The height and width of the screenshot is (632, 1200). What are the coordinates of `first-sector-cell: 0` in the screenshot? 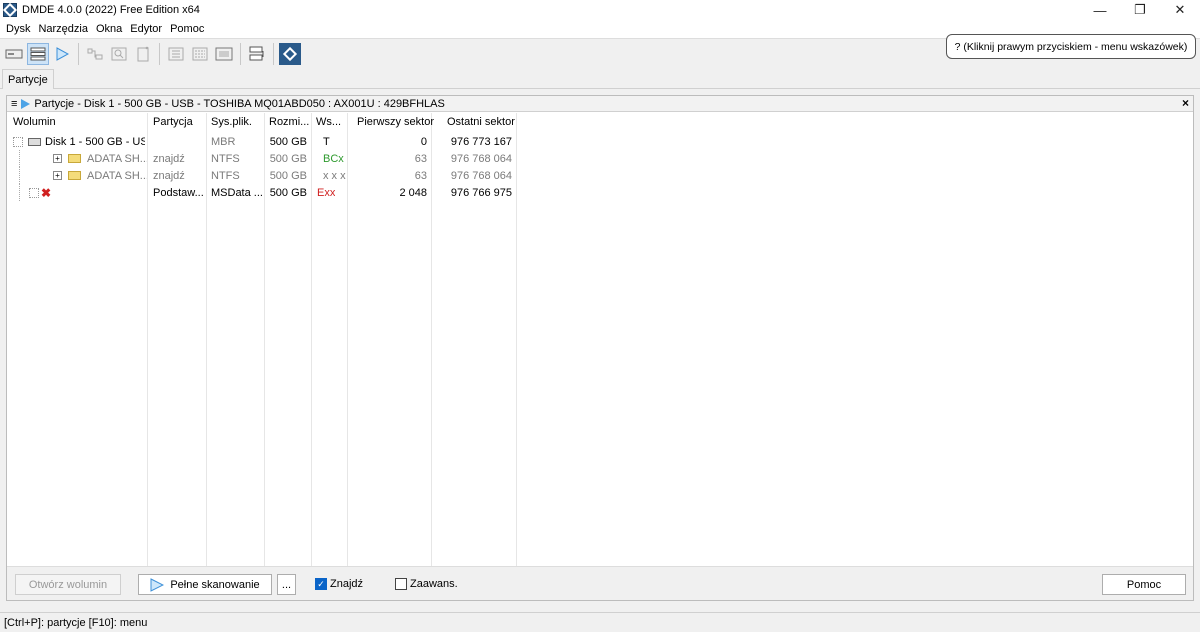 It's located at (423, 141).